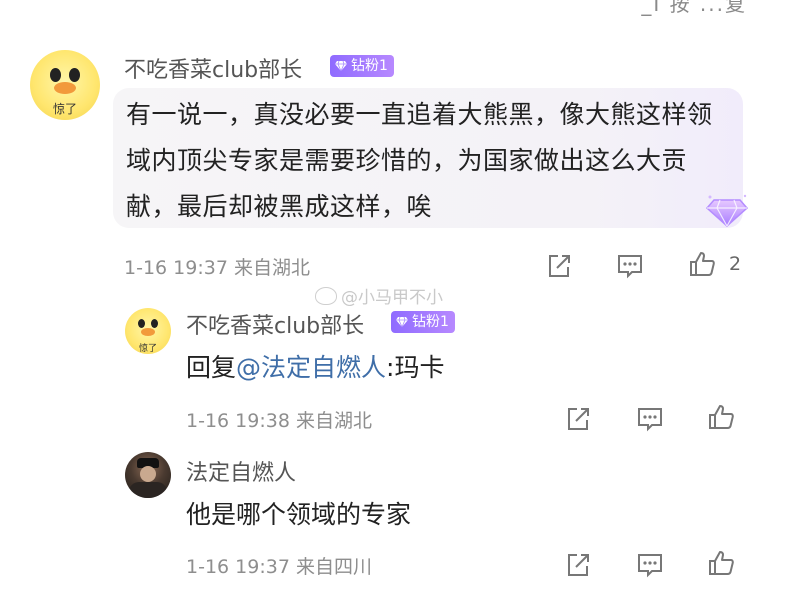 The image size is (787, 595). Describe the element at coordinates (217, 268) in the screenshot. I see `comment-meta: 1-16 19:37 来自湖北` at that location.